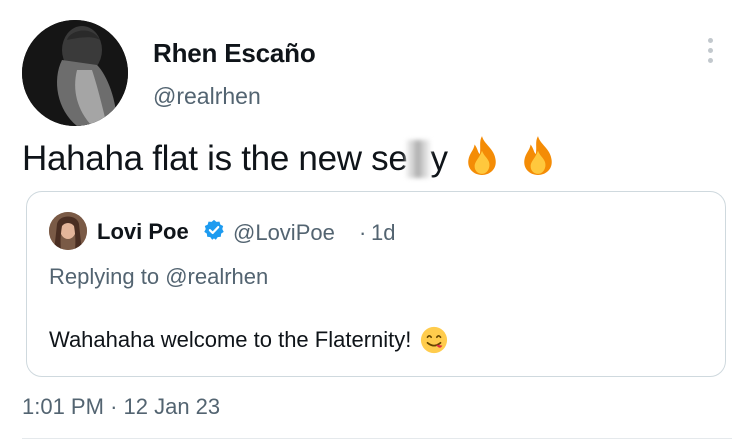  I want to click on replying-to-line: Replying to @realrhen, so click(158, 277).